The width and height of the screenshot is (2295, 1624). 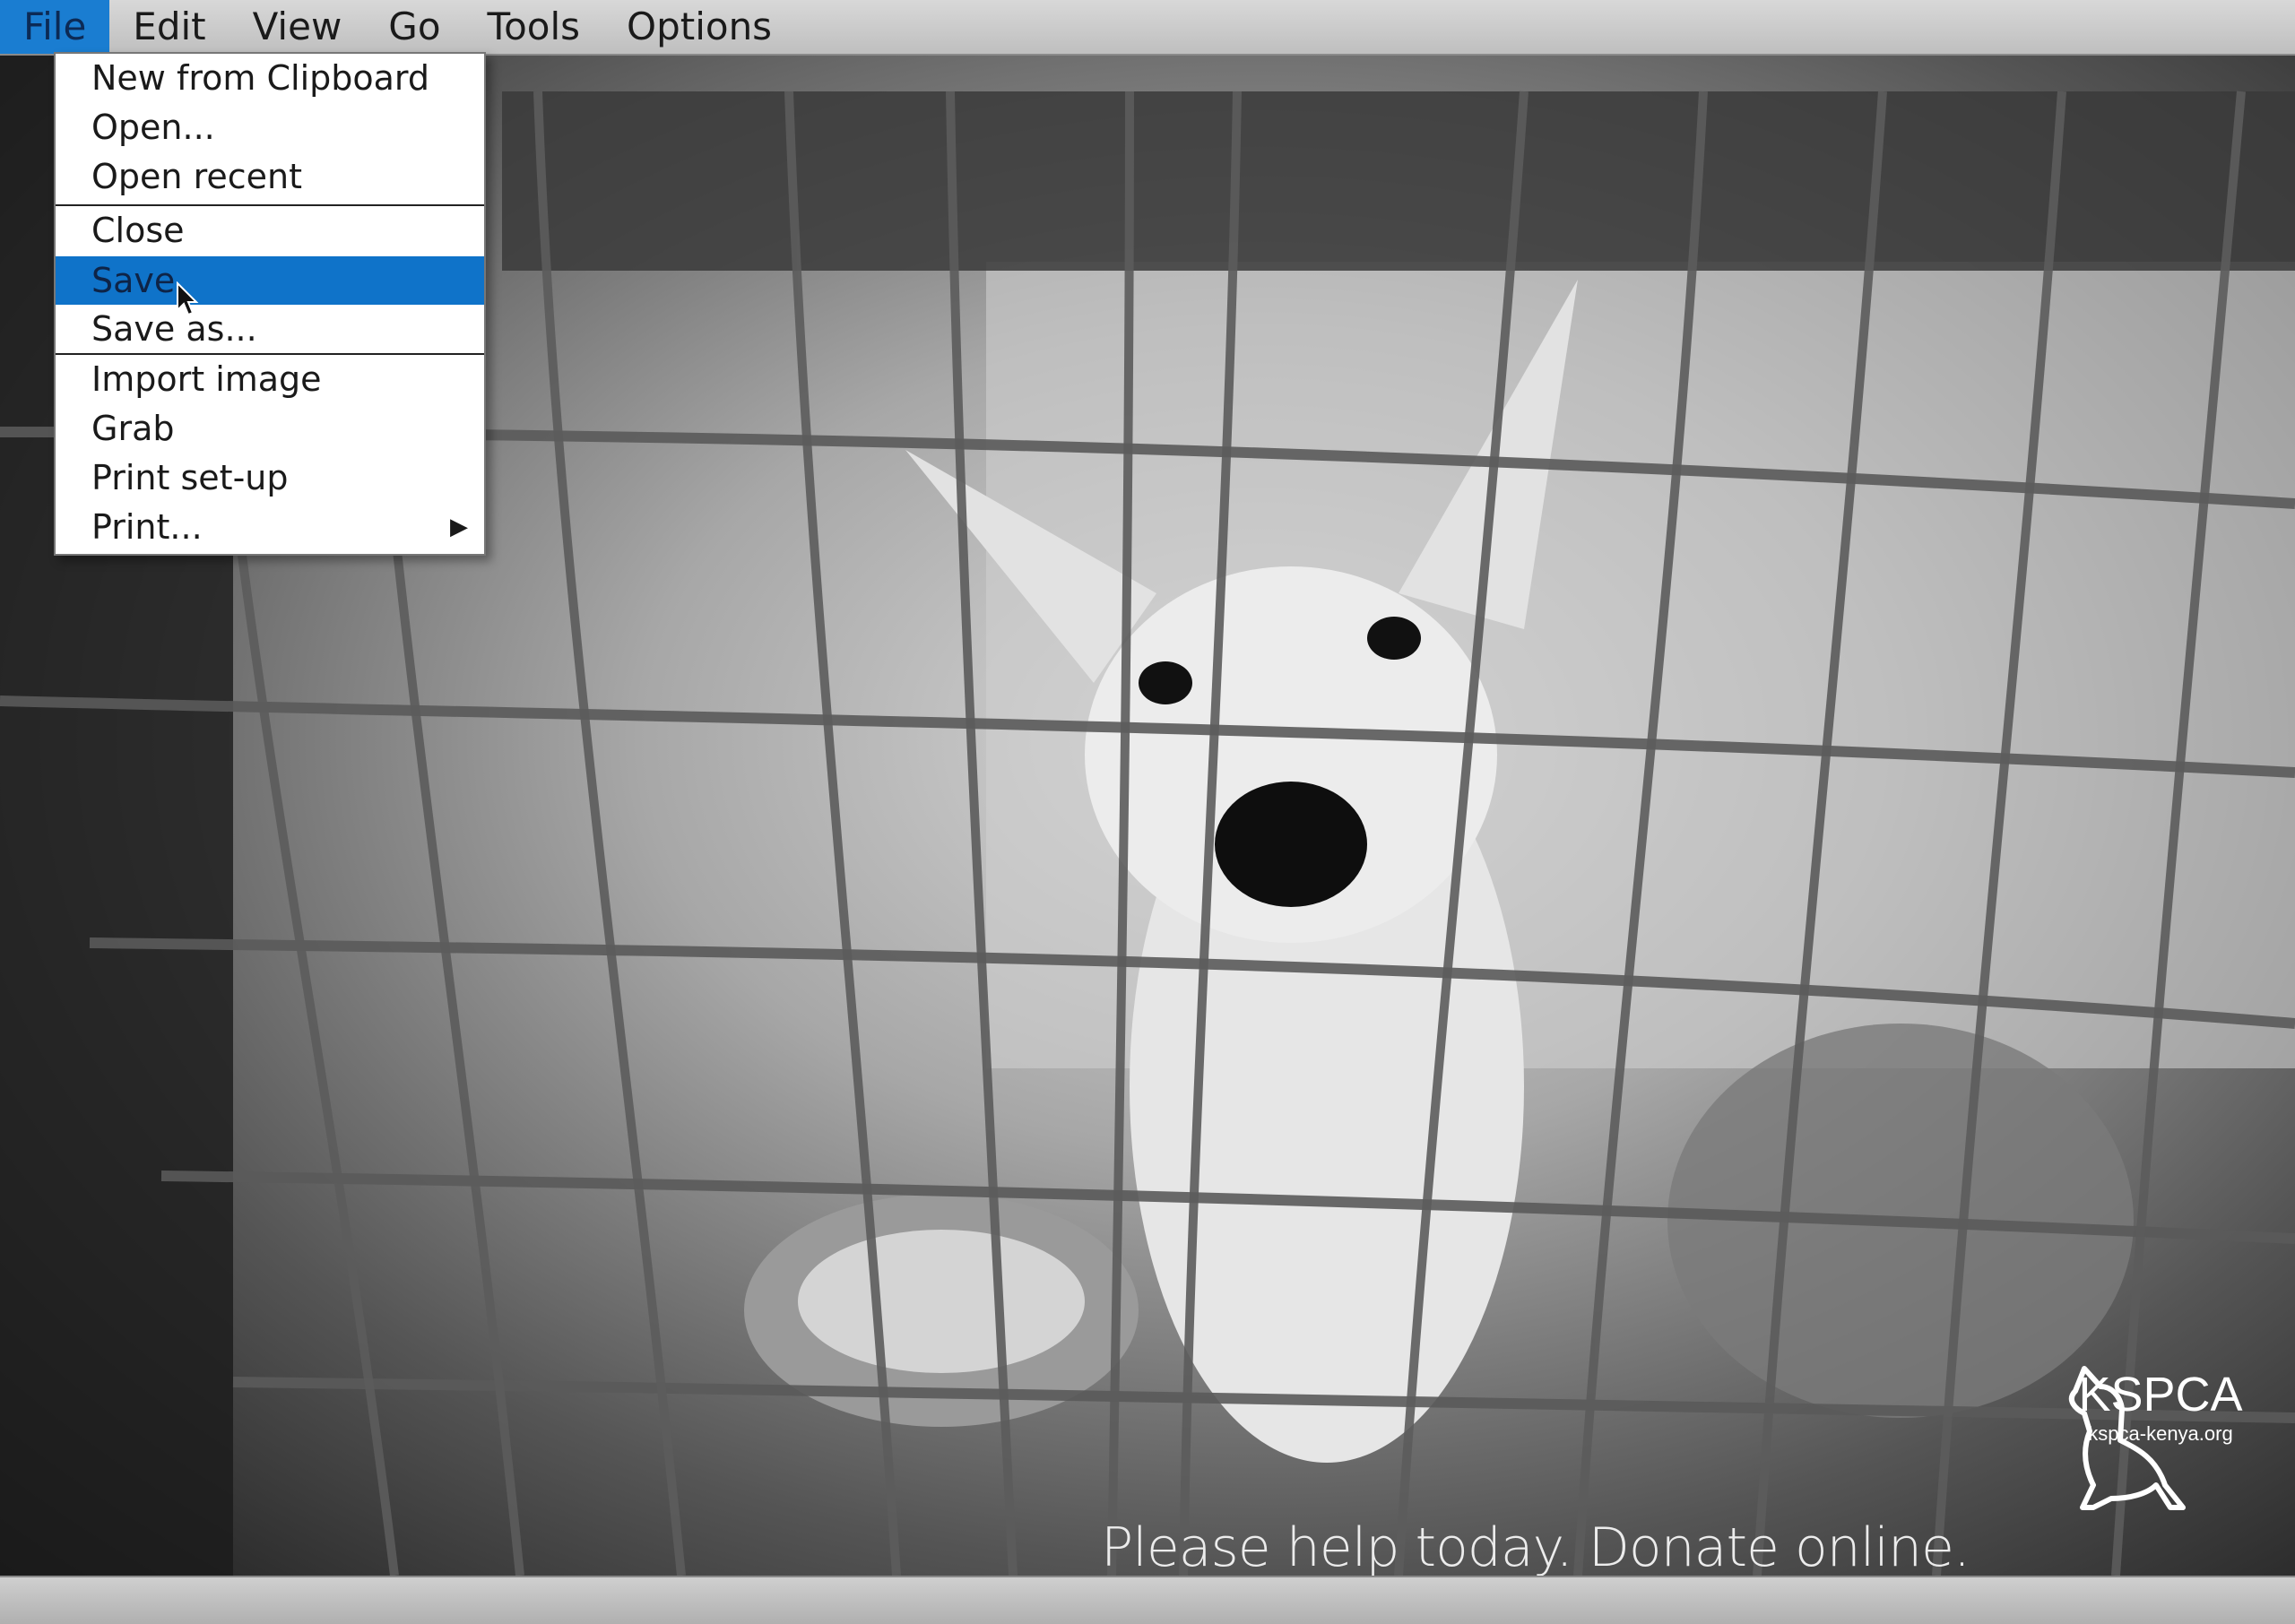 I want to click on menu-item-import-image: Import image, so click(x=270, y=379).